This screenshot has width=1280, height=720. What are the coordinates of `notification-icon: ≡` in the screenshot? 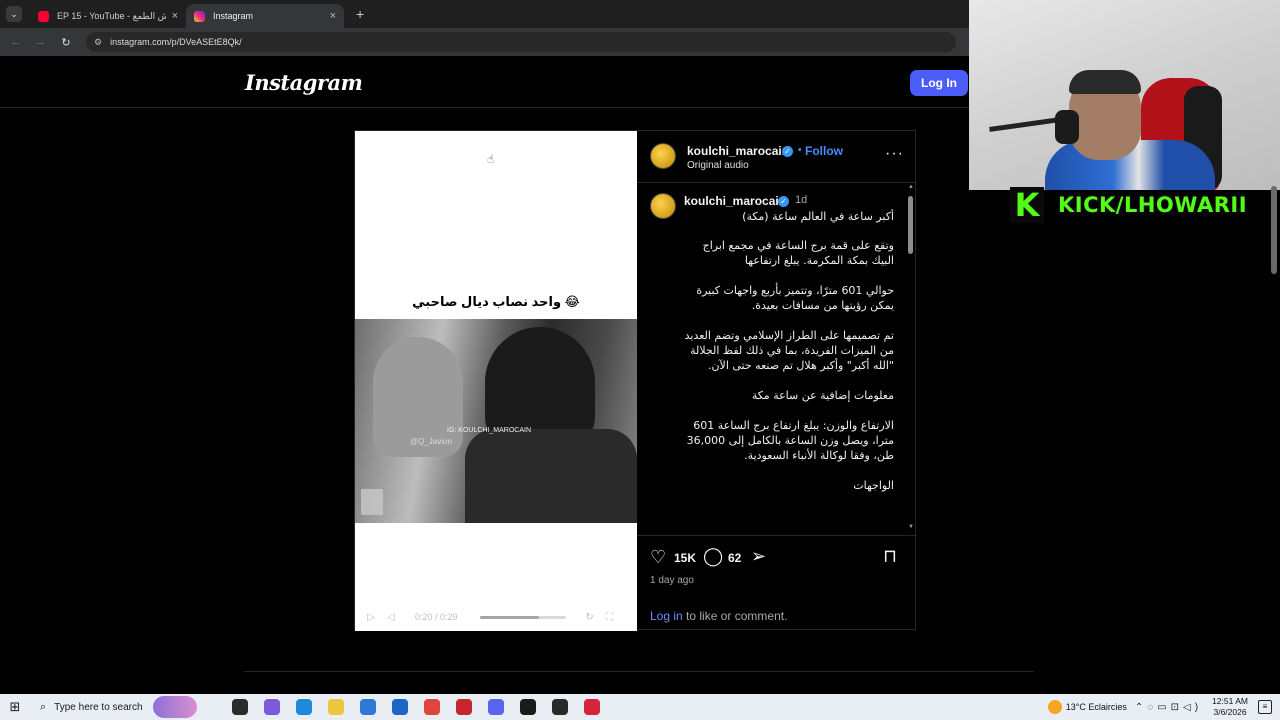 It's located at (1265, 707).